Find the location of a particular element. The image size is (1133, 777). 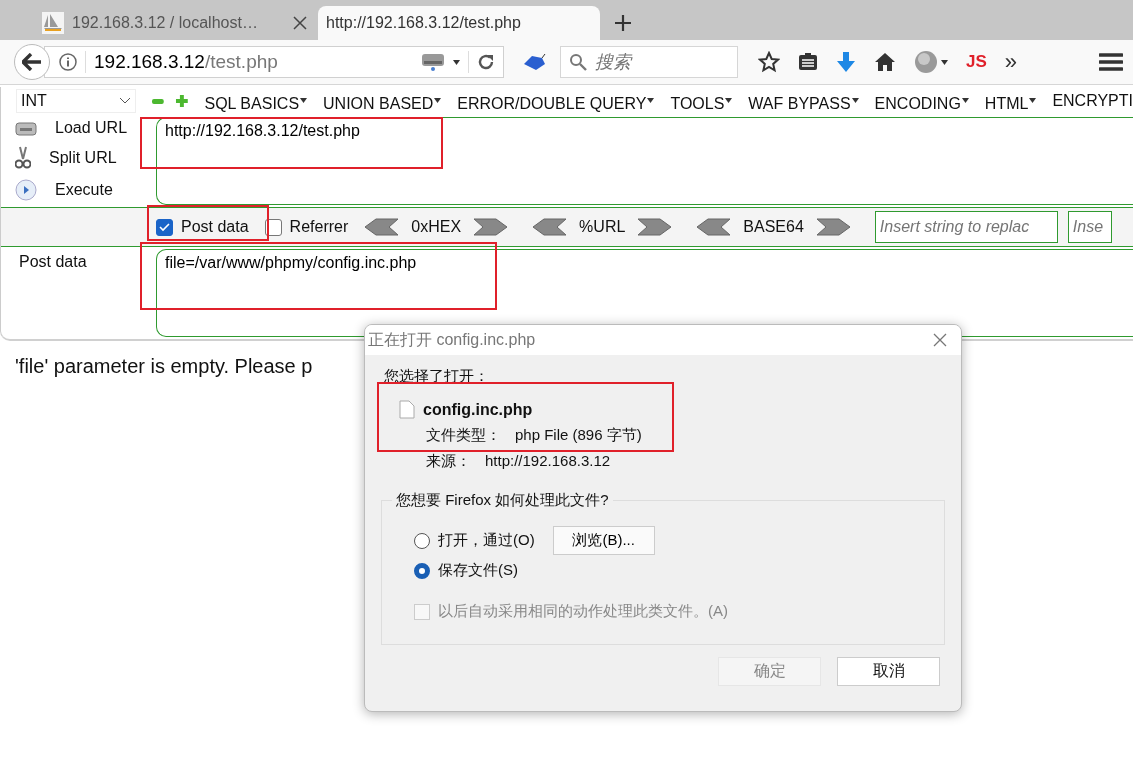

remember-label: 以后自动采用相同的动作处理此类文件。(A) is located at coordinates (583, 611).